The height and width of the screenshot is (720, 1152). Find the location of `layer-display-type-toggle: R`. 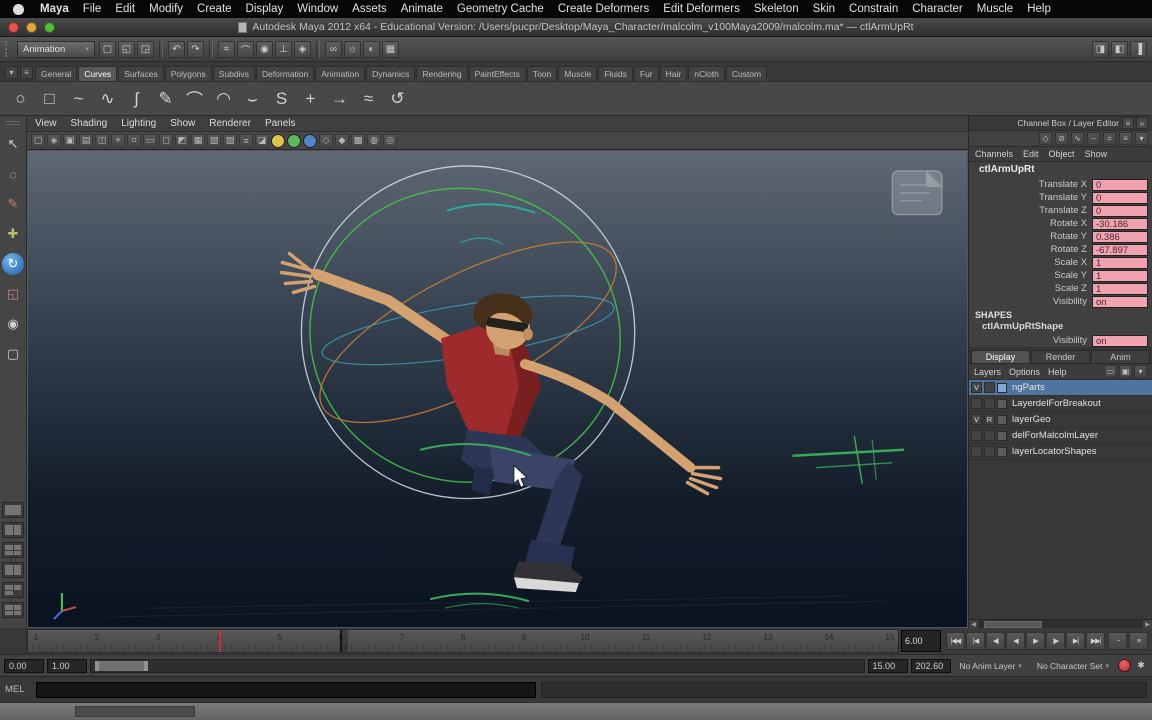

layer-display-type-toggle: R is located at coordinates (989, 419).